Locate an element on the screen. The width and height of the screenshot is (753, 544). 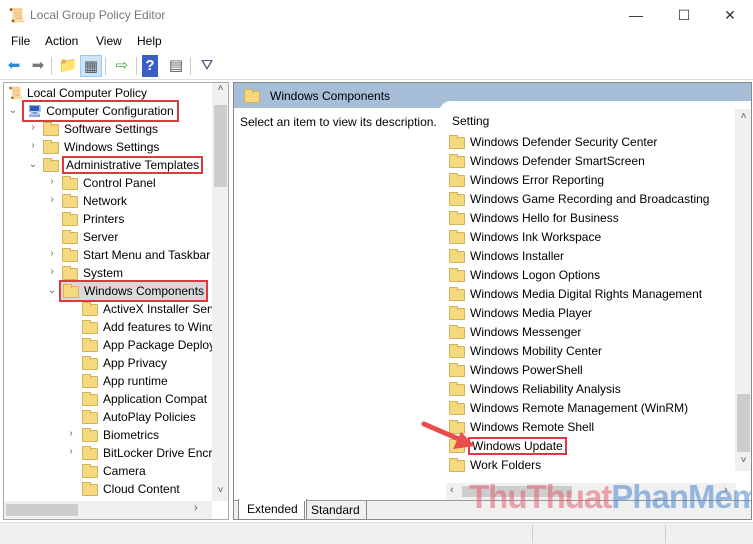
setting-item: Windows Mobility Center is located at coordinates (525, 351).